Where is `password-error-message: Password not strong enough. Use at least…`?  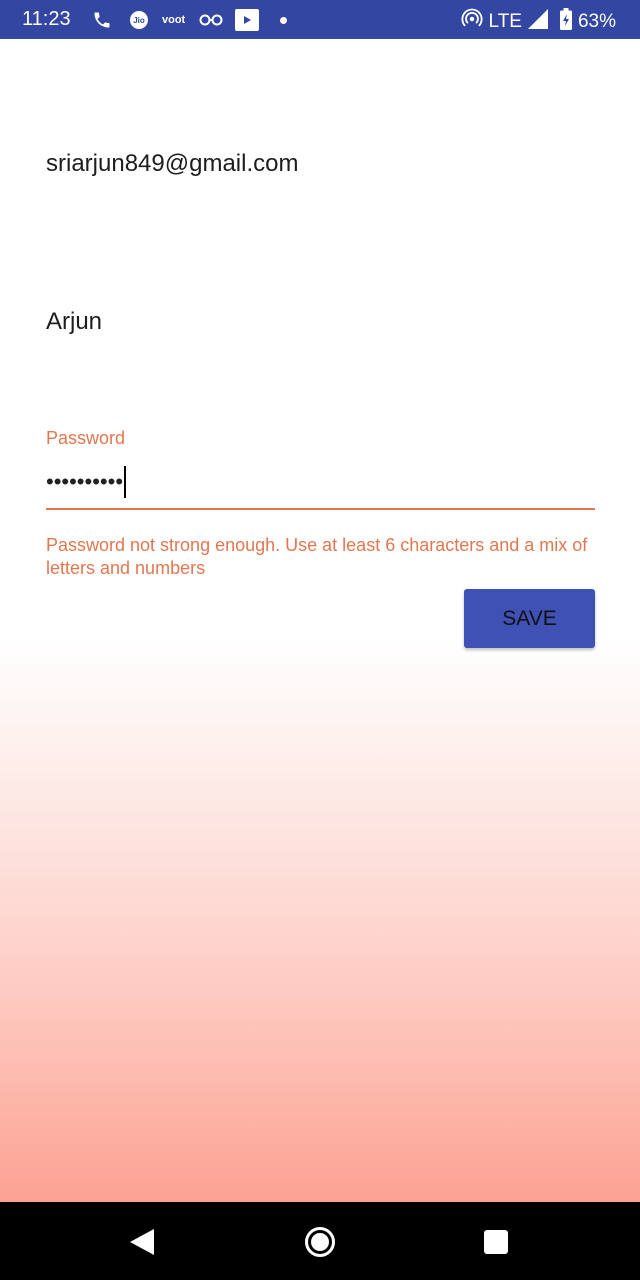
password-error-message: Password not strong enough. Use at least… is located at coordinates (317, 556).